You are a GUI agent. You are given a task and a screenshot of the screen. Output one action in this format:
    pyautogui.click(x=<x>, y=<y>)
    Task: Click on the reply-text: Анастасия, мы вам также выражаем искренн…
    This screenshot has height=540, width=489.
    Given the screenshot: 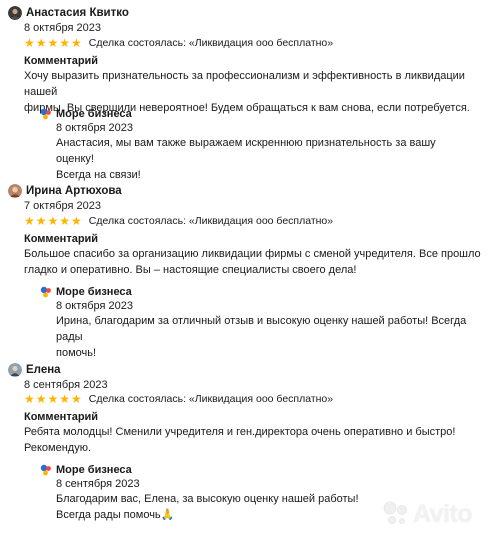 What is the action you would take?
    pyautogui.click(x=266, y=159)
    